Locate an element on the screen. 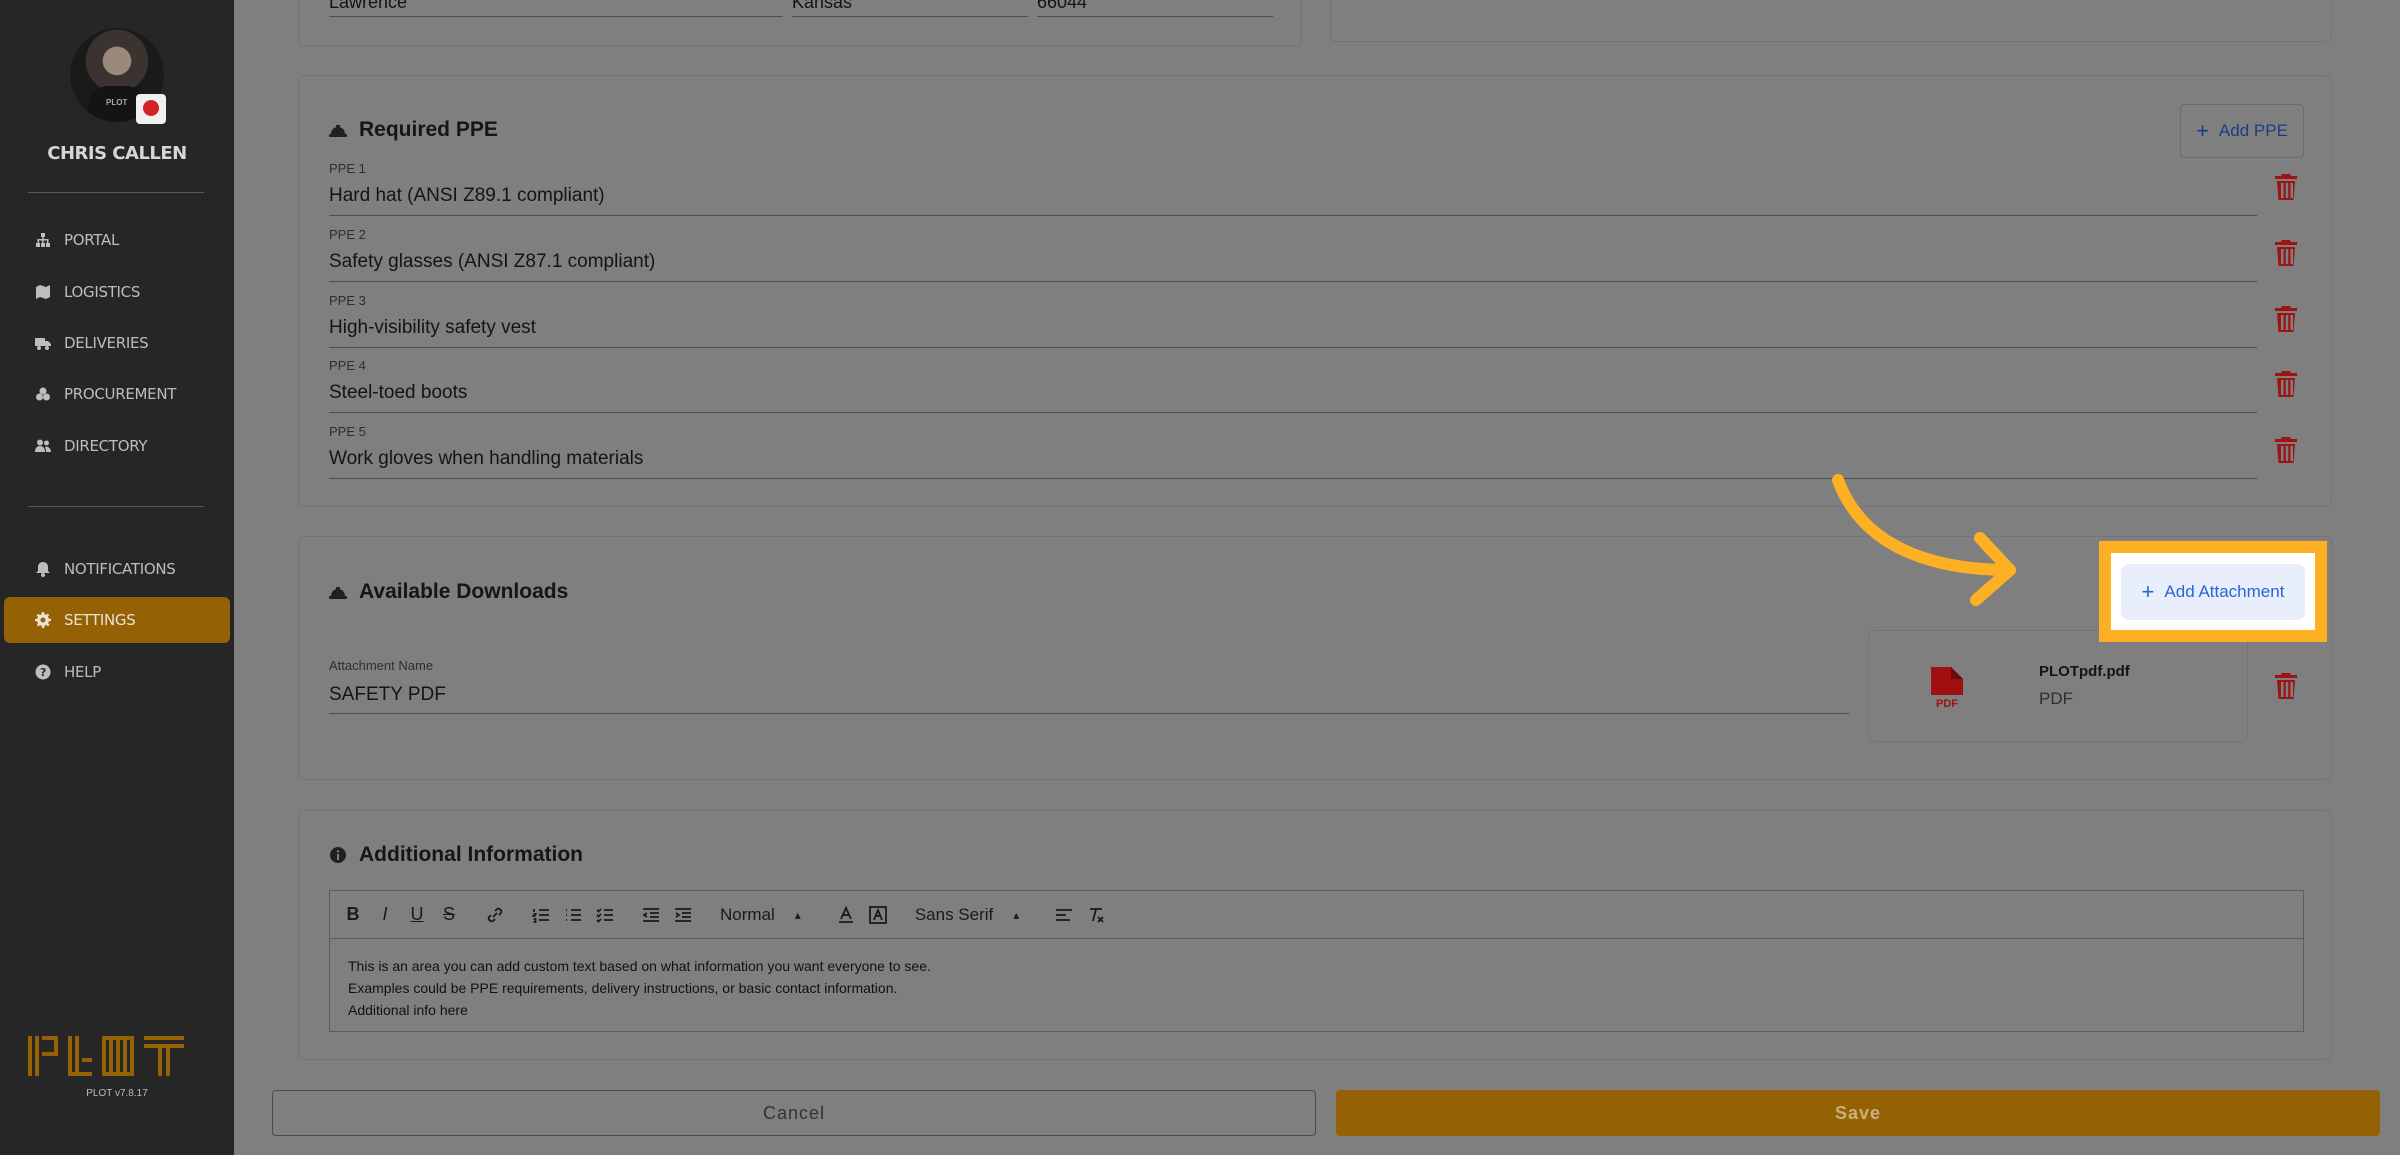 Image resolution: width=2400 pixels, height=1155 pixels. sidebar-item-portal: PORTAL is located at coordinates (117, 240).